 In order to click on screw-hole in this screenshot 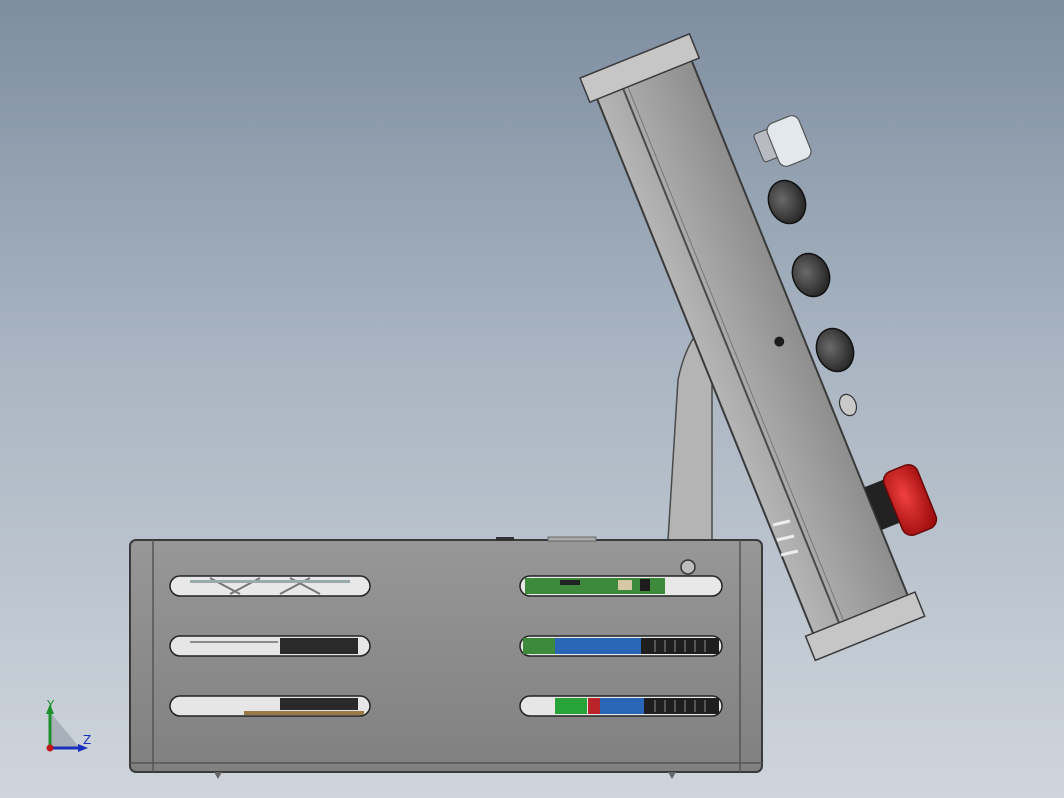, I will do `click(688, 567)`.